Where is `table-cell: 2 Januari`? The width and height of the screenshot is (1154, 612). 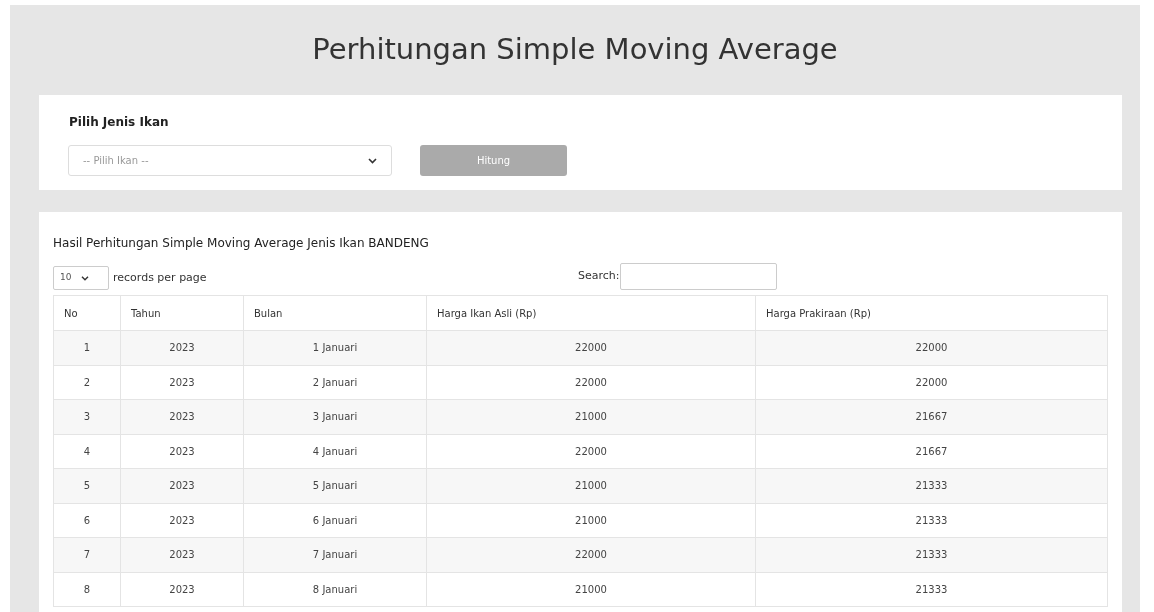
table-cell: 2 Januari is located at coordinates (335, 382).